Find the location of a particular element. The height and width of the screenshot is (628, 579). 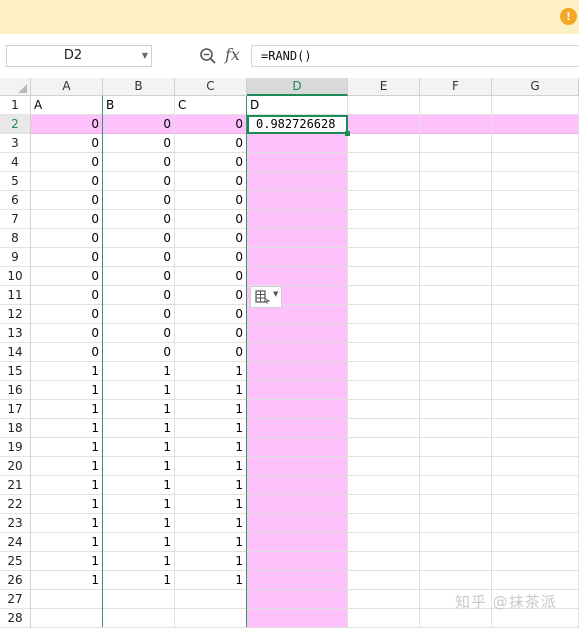

cell-f19 is located at coordinates (456, 447).